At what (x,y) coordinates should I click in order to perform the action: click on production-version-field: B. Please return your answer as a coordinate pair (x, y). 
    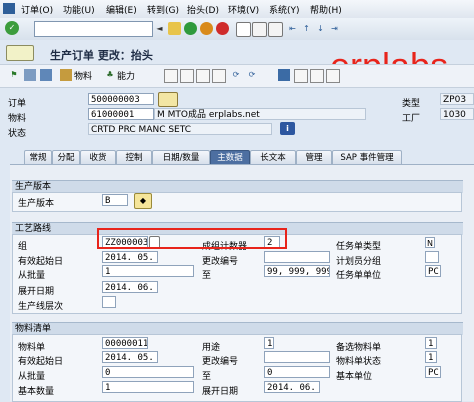
    Looking at the image, I should click on (115, 200).